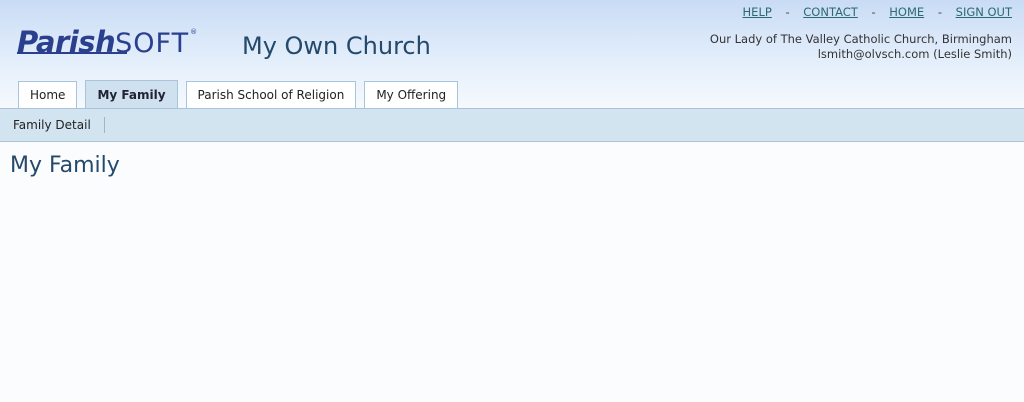 The image size is (1024, 402). What do you see at coordinates (906, 12) in the screenshot?
I see `home-link: HOME` at bounding box center [906, 12].